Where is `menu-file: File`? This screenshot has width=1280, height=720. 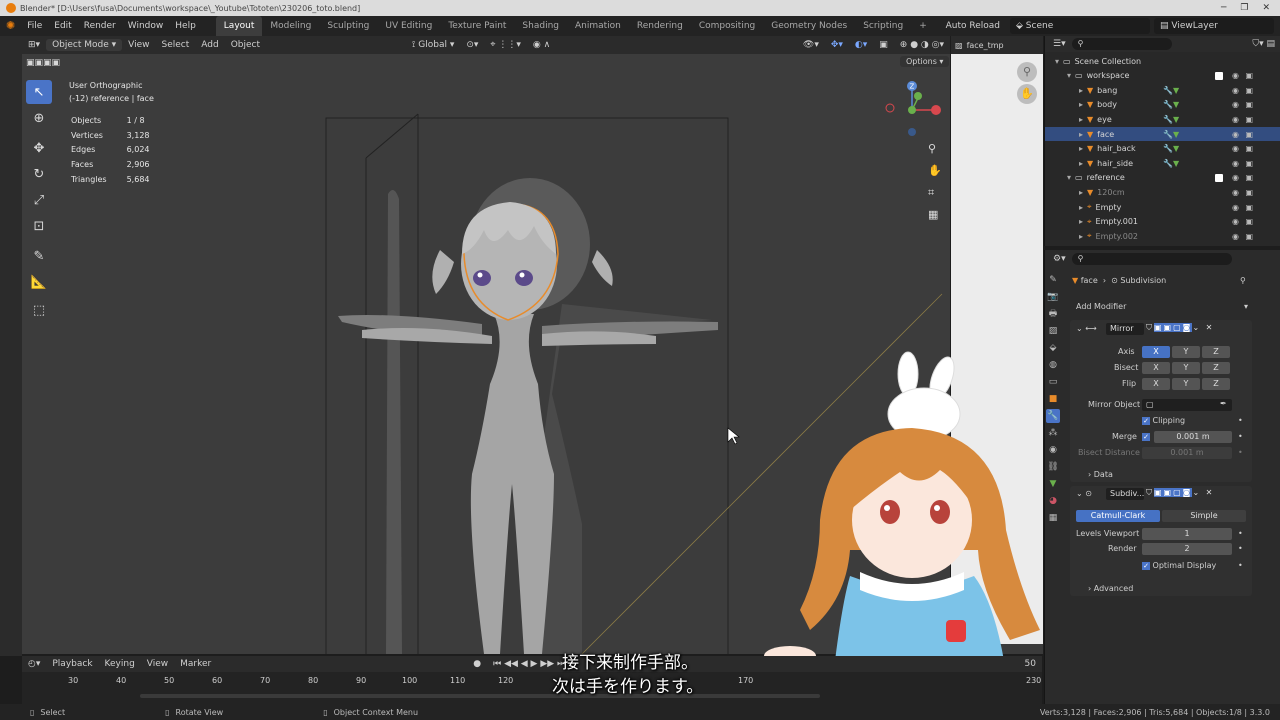 menu-file: File is located at coordinates (34, 26).